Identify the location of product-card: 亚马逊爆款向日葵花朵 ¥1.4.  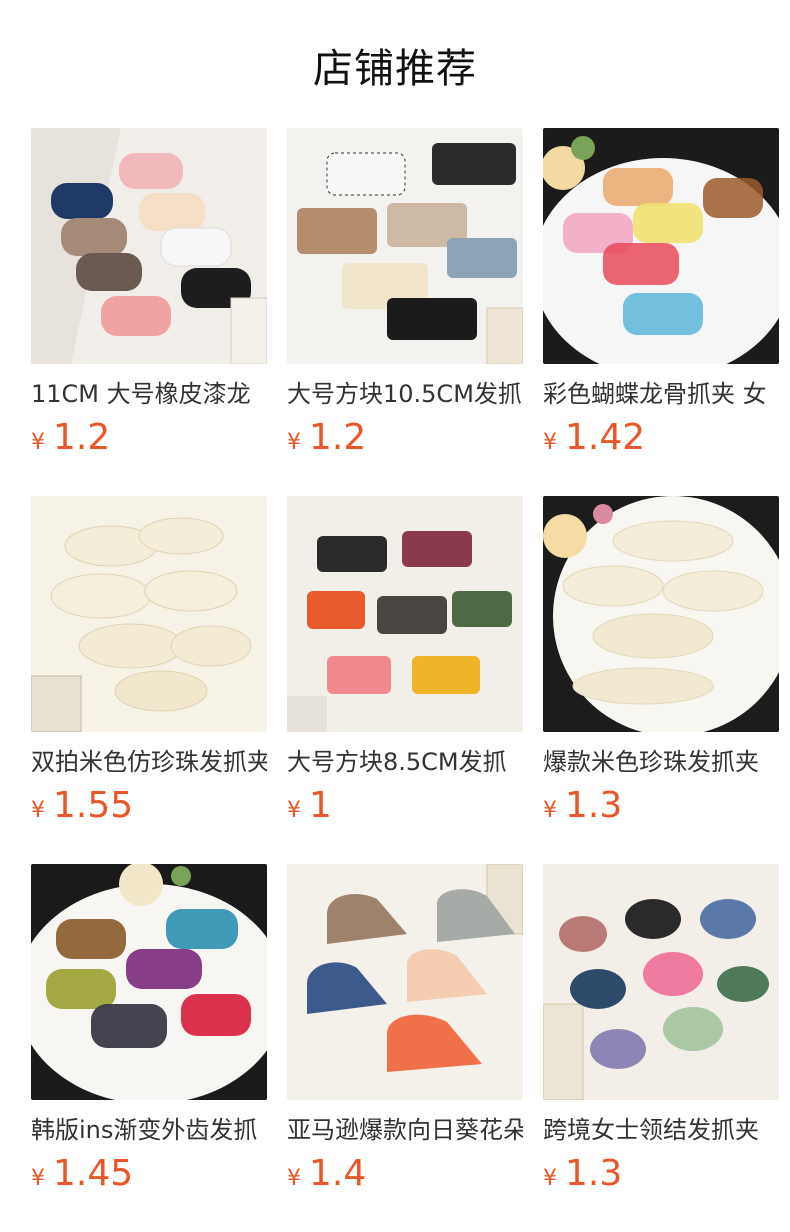
(405, 1031).